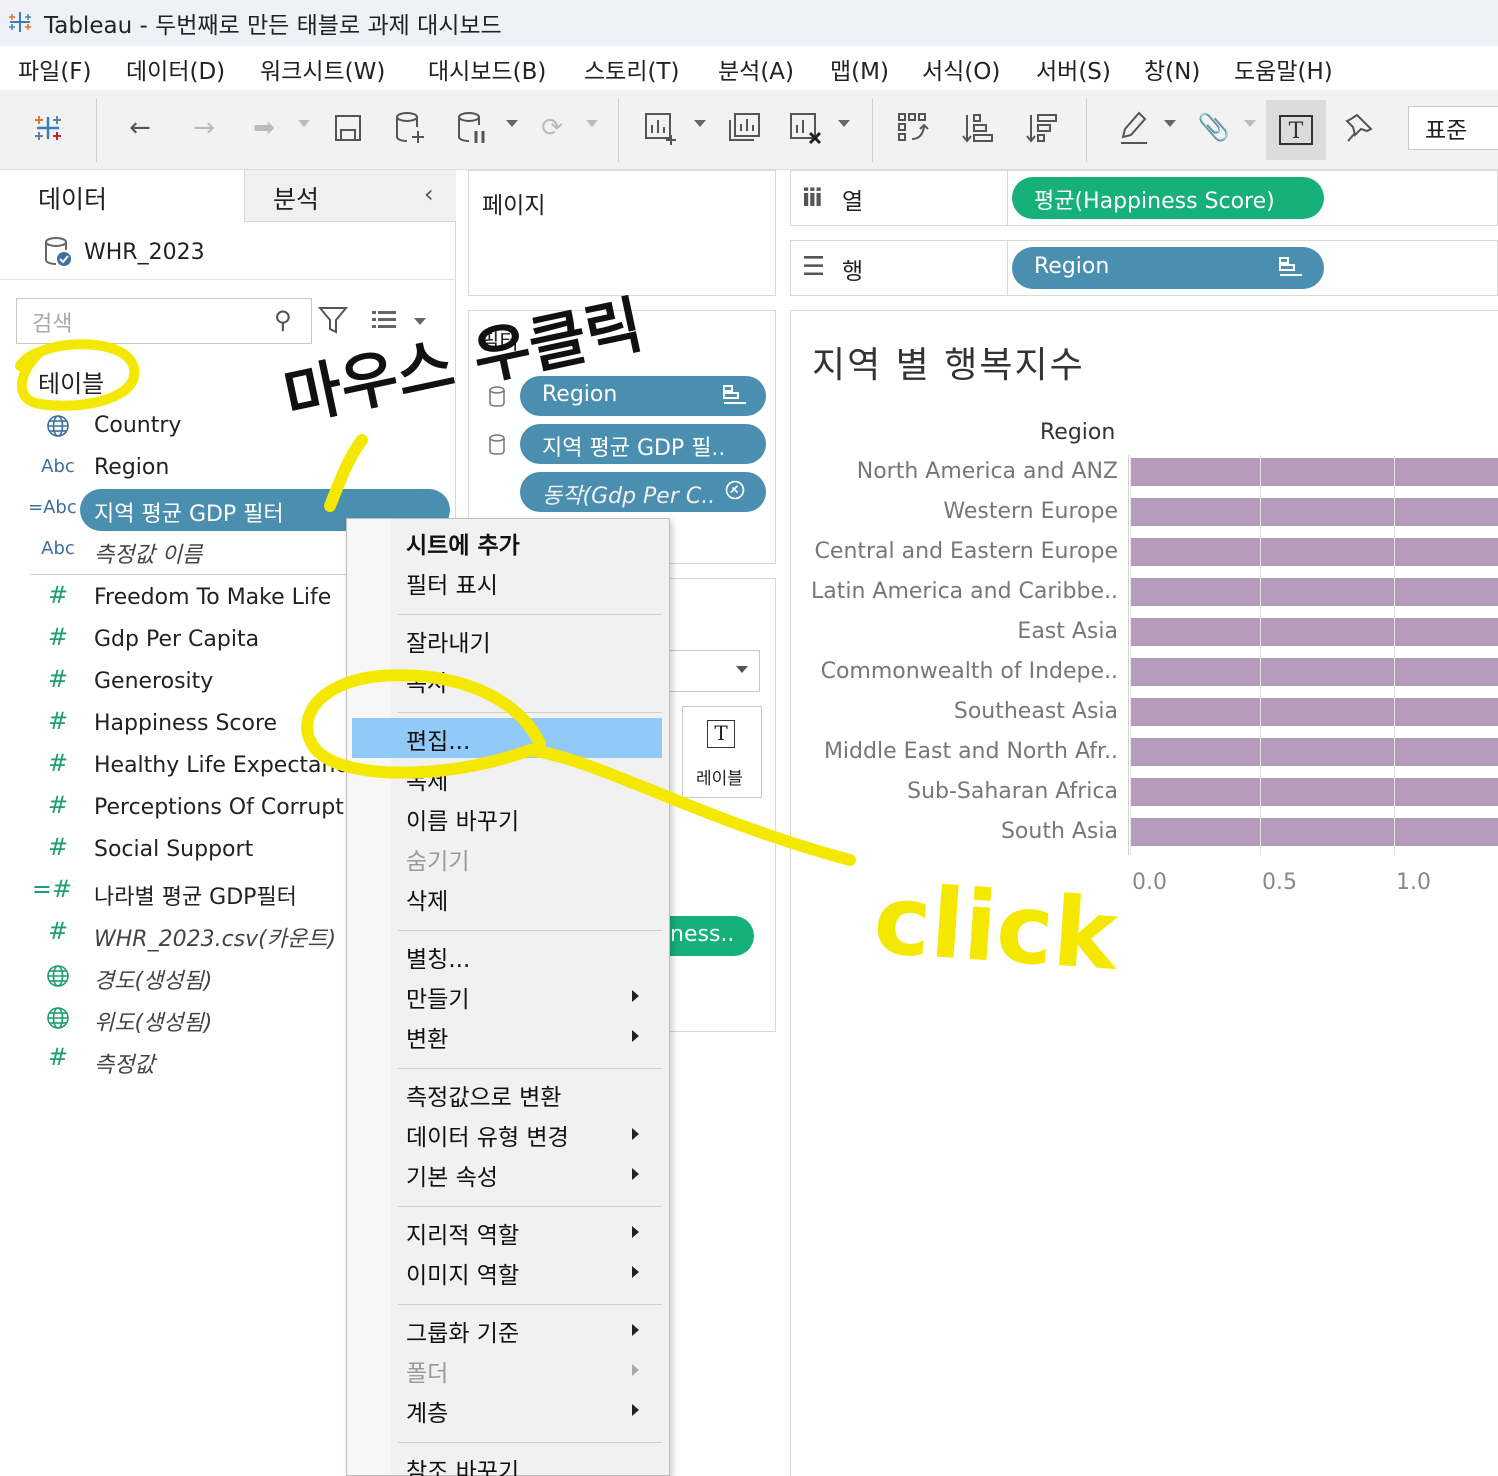 The image size is (1498, 1476). I want to click on action-link-icon, so click(735, 490).